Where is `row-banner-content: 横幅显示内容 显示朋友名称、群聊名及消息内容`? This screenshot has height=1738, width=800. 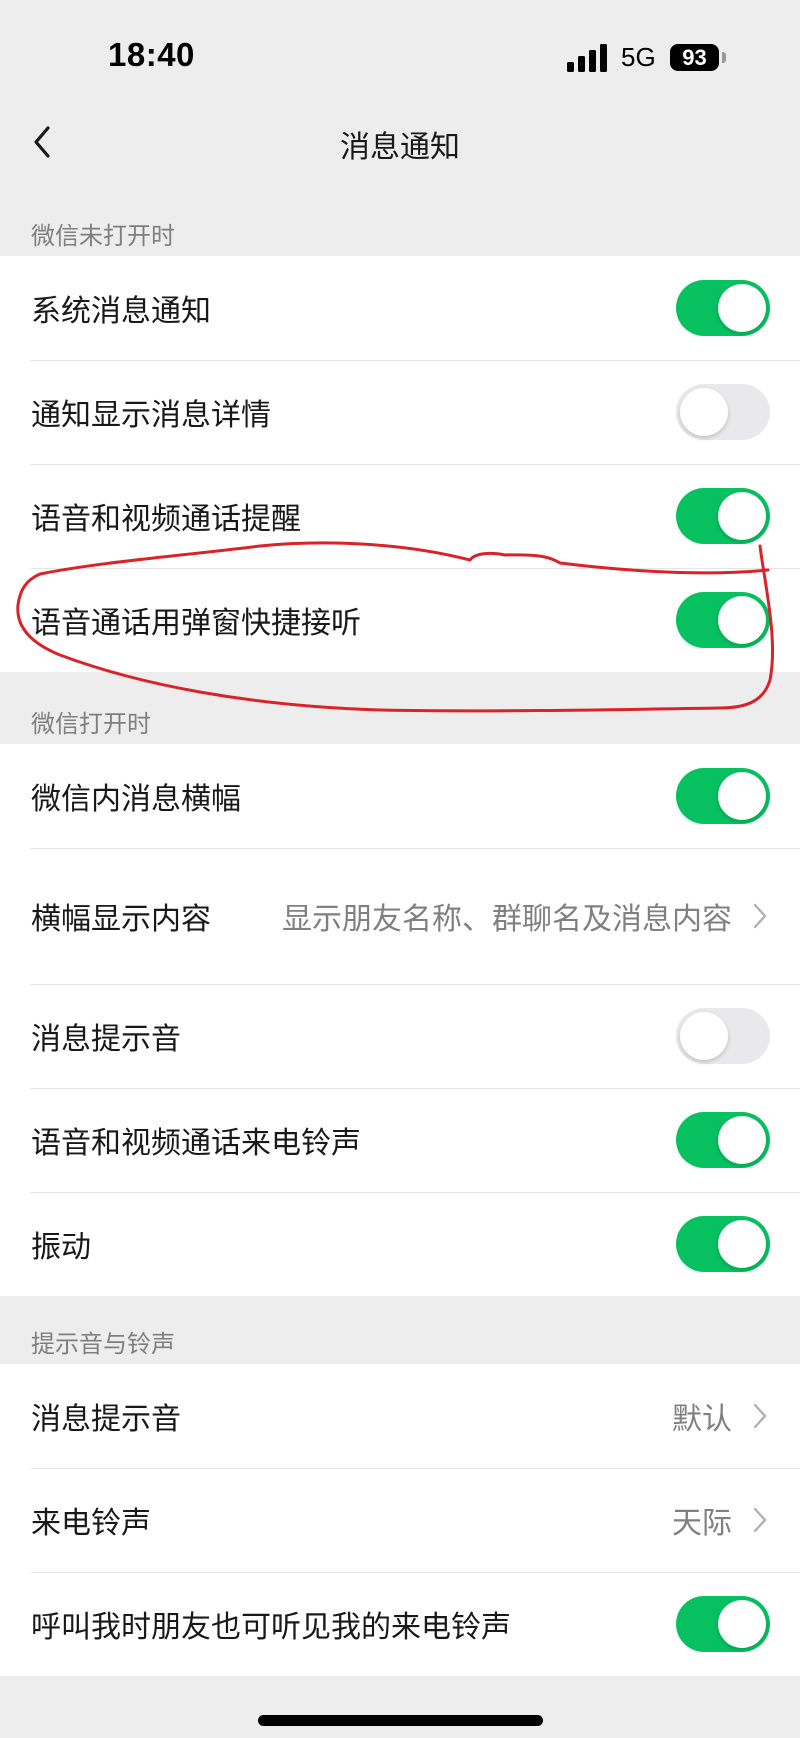 row-banner-content: 横幅显示内容 显示朋友名称、群聊名及消息内容 is located at coordinates (400, 916).